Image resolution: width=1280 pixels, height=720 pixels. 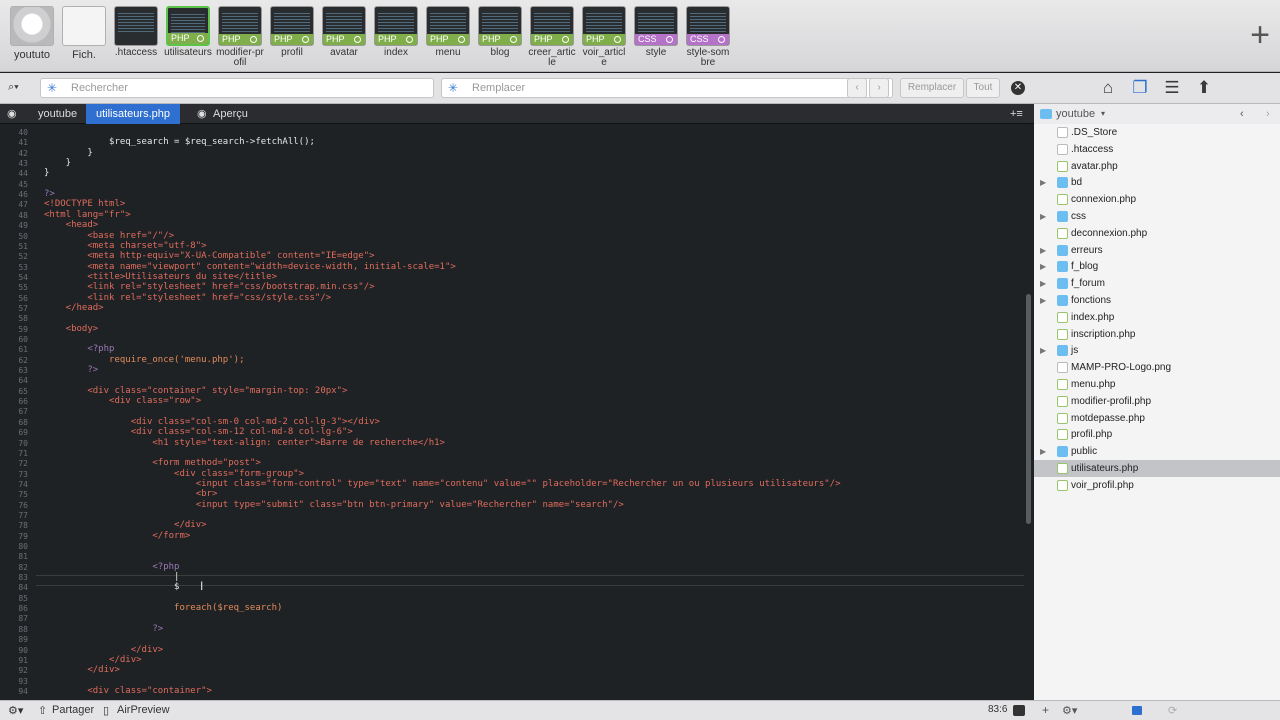 What do you see at coordinates (983, 88) in the screenshot?
I see `replace-all-button: Tout` at bounding box center [983, 88].